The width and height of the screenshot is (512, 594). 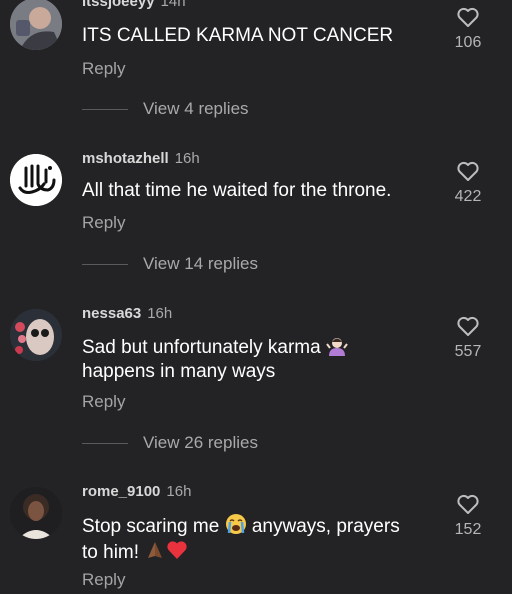 What do you see at coordinates (177, 550) in the screenshot?
I see `red-heart-emoji` at bounding box center [177, 550].